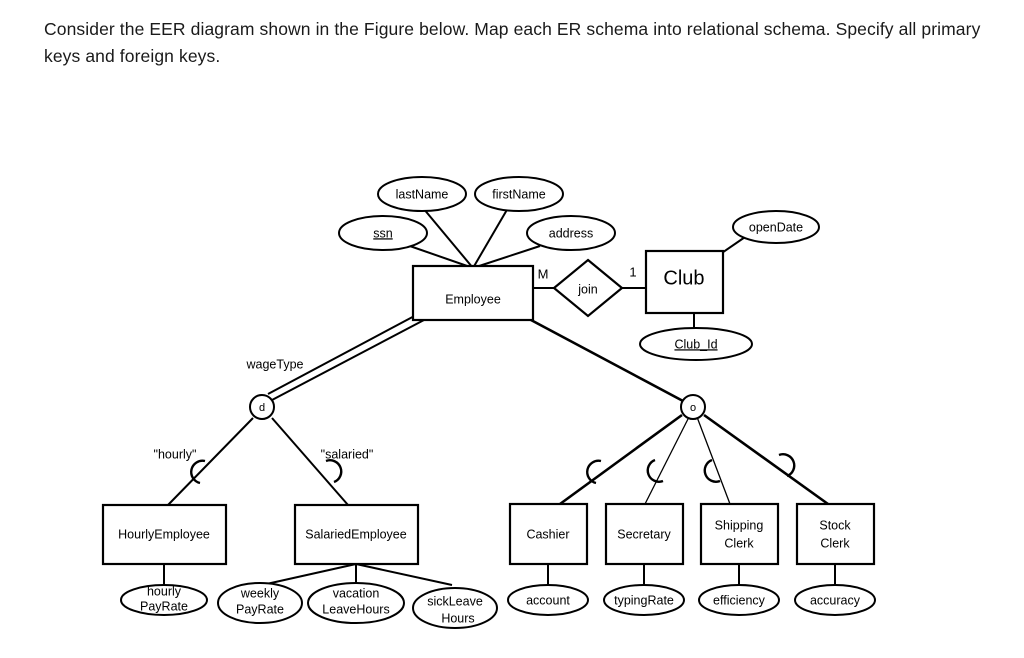 Image resolution: width=1024 pixels, height=658 pixels. I want to click on attribute-label: weekly, so click(260, 593).